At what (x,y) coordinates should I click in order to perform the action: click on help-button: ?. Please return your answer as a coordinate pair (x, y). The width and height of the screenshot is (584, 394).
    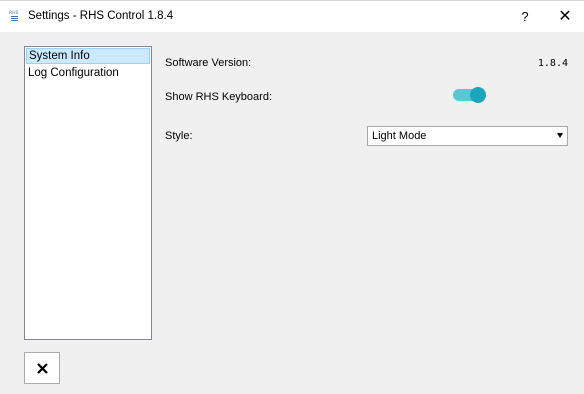
    Looking at the image, I should click on (525, 17).